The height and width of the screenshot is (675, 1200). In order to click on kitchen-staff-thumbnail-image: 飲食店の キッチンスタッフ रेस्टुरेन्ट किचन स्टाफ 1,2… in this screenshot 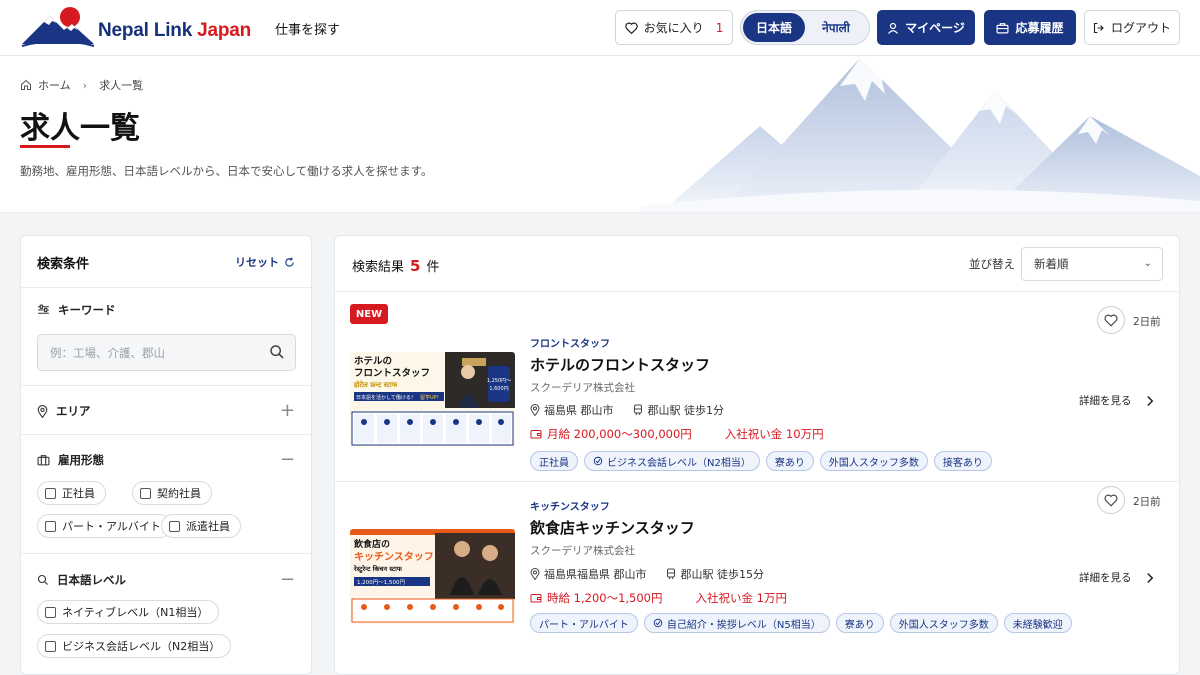, I will do `click(432, 576)`.